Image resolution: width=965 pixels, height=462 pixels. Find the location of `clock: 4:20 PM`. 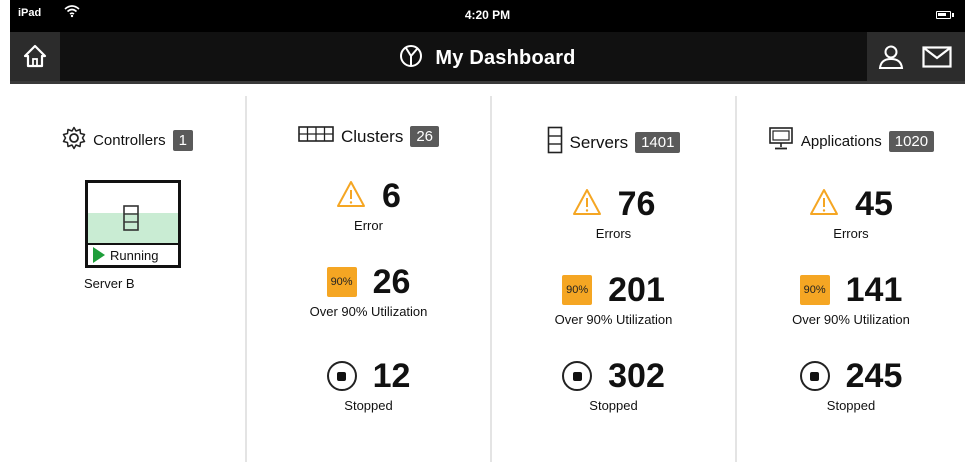

clock: 4:20 PM is located at coordinates (487, 15).